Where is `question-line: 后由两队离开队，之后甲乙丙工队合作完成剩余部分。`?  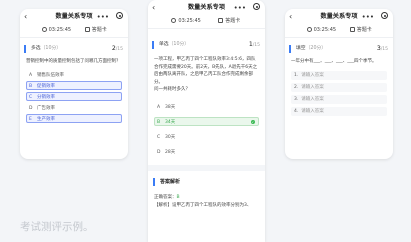 question-line: 后由两队离开队，之后甲乙丙工队合作完成剩余部分。 is located at coordinates (203, 78).